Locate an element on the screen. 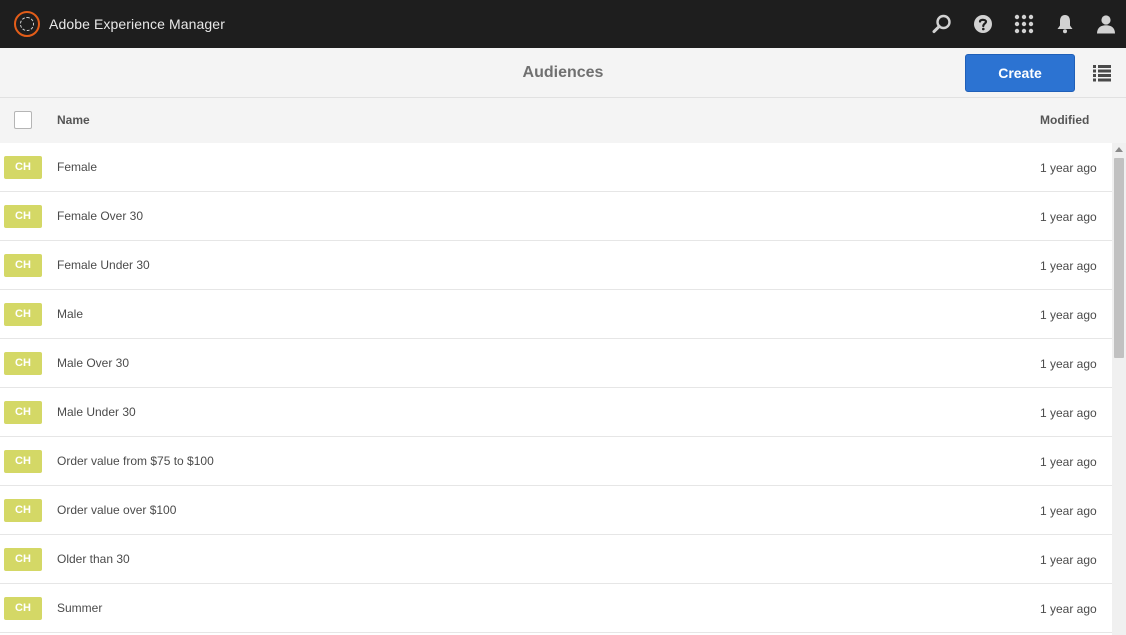 The image size is (1126, 635). table-row: CH Older than 30 1 year ago is located at coordinates (556, 559).